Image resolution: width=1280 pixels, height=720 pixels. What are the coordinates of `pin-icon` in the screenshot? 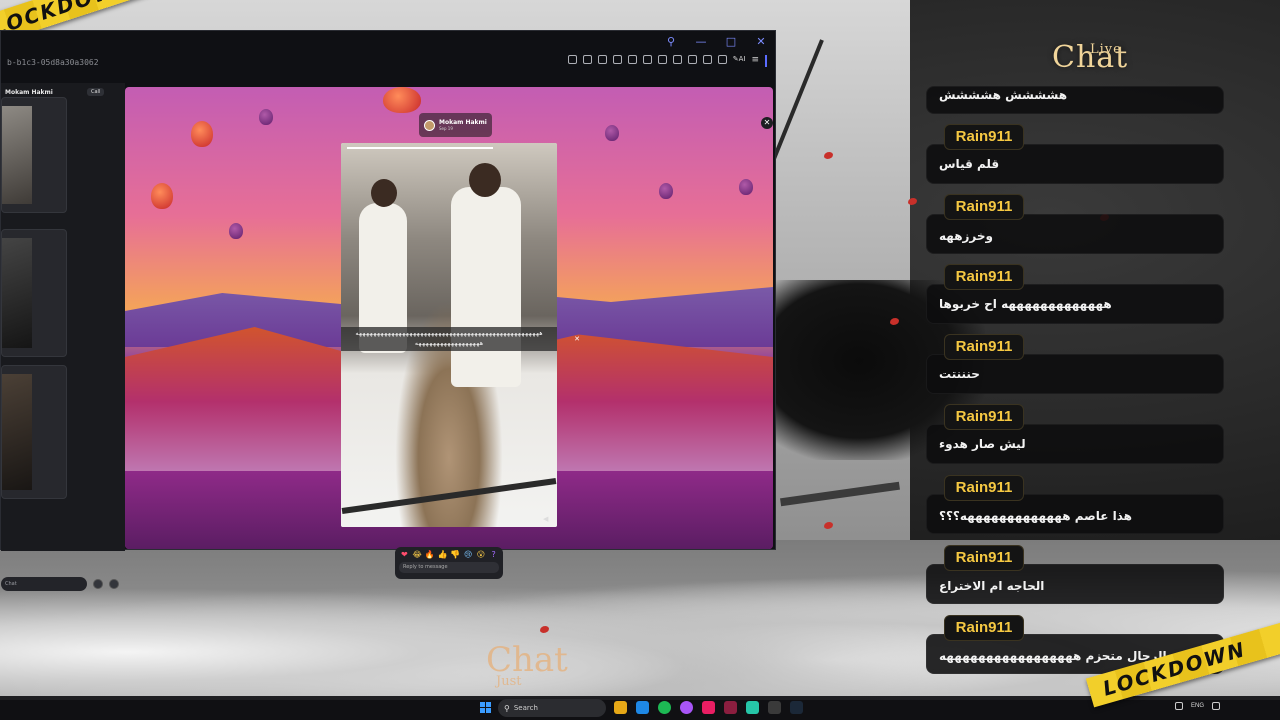 It's located at (587, 59).